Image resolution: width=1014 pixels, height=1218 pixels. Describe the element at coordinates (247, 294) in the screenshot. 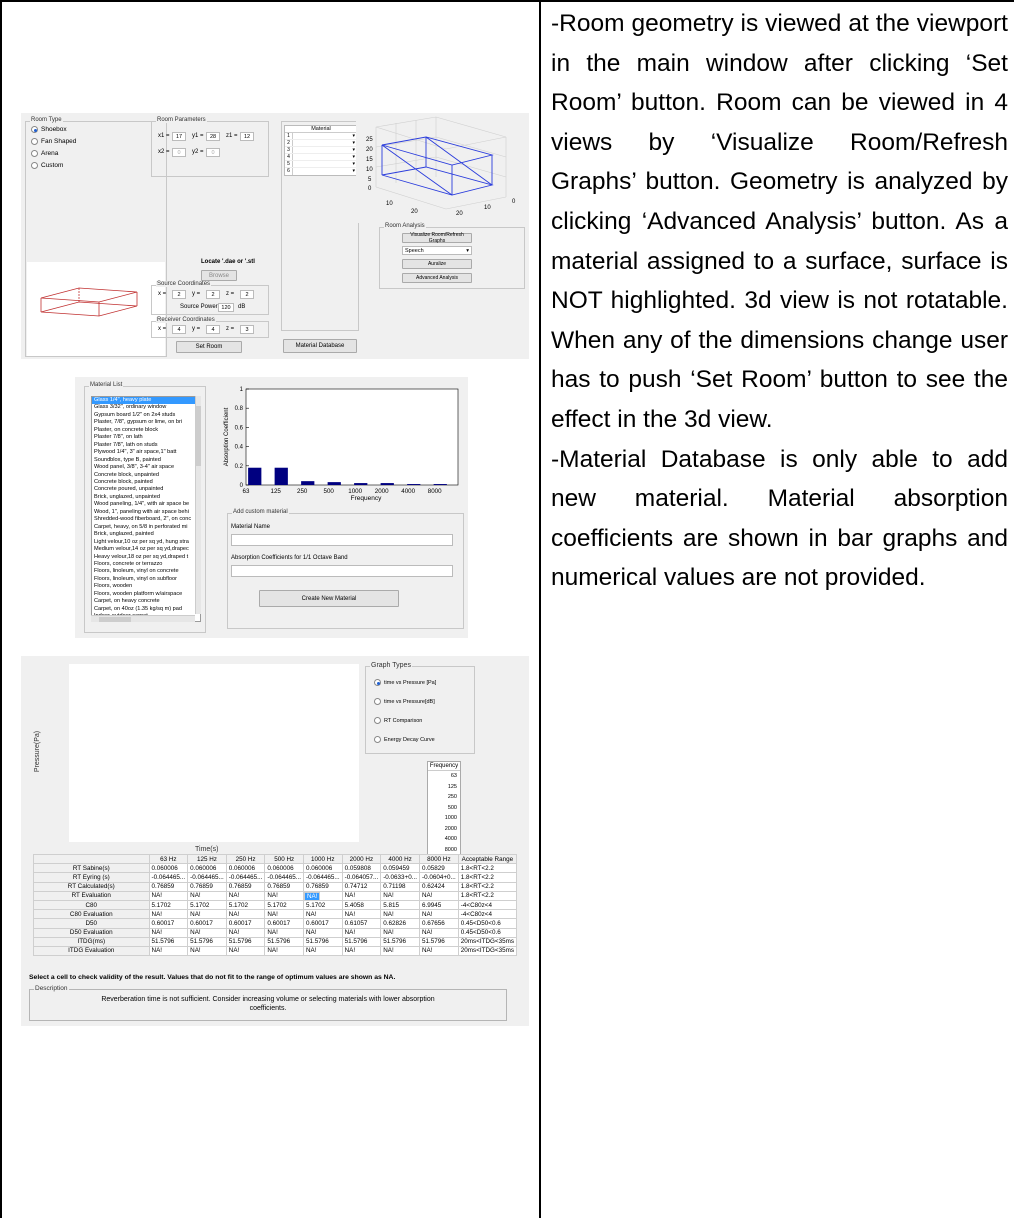

I see `source-z-input: 2` at that location.